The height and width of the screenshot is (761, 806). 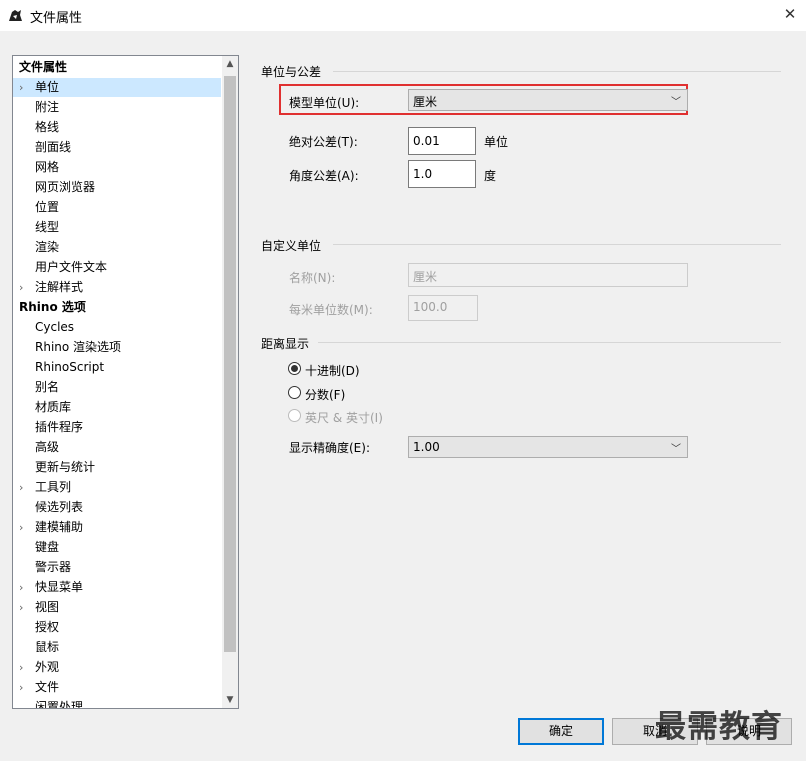 What do you see at coordinates (59, 287) in the screenshot?
I see `tree-item-label: 注解样式` at bounding box center [59, 287].